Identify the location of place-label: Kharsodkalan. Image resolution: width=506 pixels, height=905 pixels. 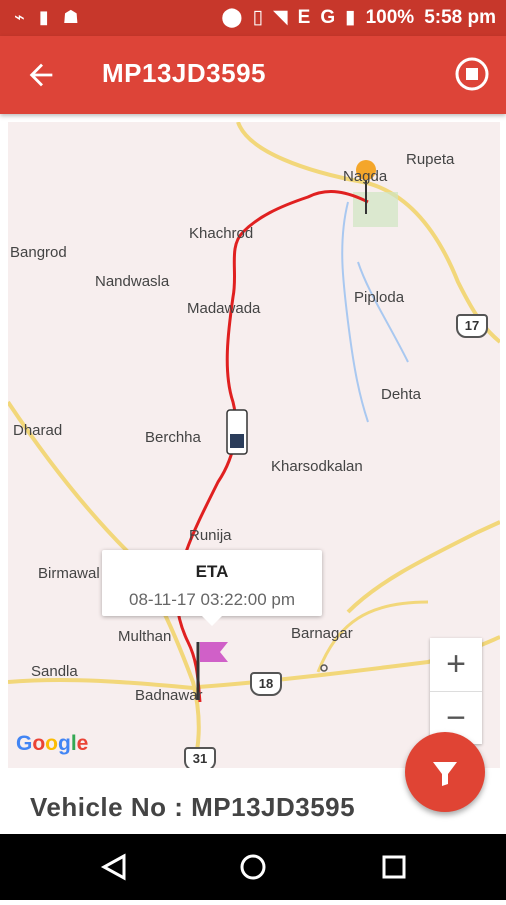
(317, 466).